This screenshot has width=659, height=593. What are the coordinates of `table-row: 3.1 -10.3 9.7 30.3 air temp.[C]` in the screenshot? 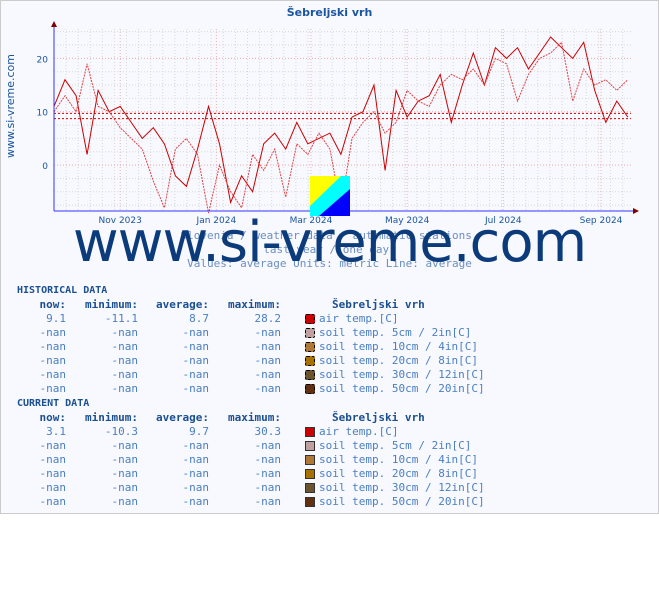 It's located at (329, 432).